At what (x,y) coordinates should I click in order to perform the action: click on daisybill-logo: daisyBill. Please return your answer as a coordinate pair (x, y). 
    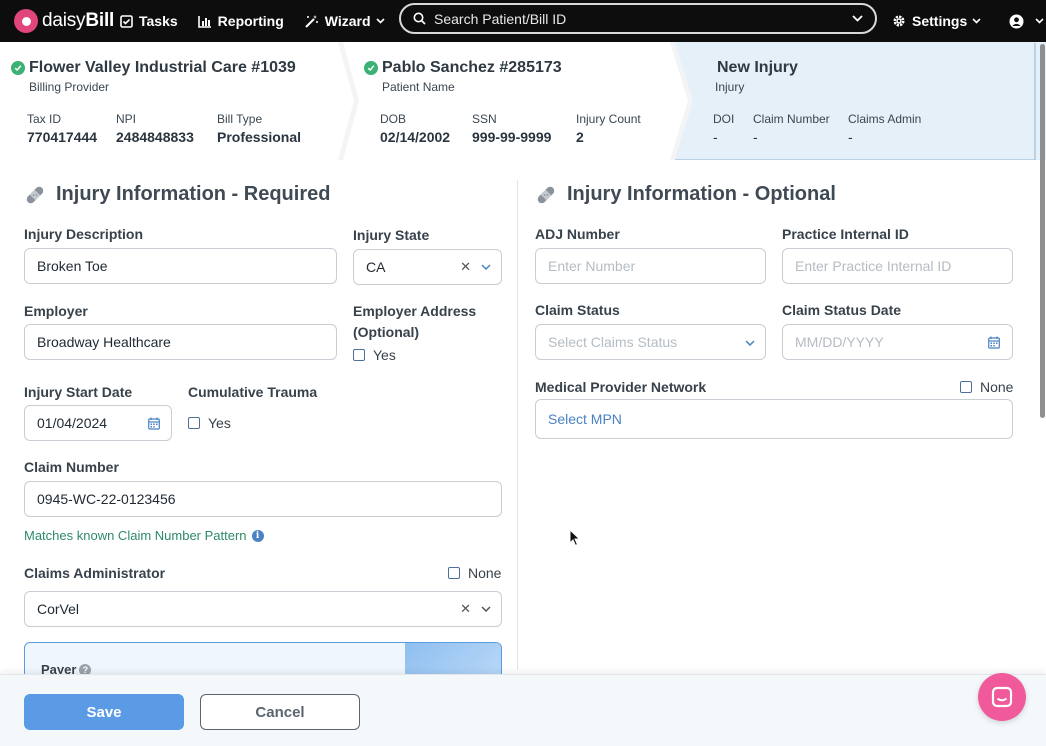
    Looking at the image, I should click on (67, 21).